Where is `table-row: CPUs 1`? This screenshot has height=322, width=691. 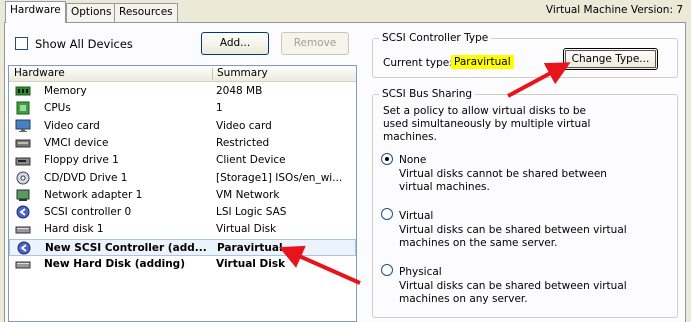 table-row: CPUs 1 is located at coordinates (182, 108).